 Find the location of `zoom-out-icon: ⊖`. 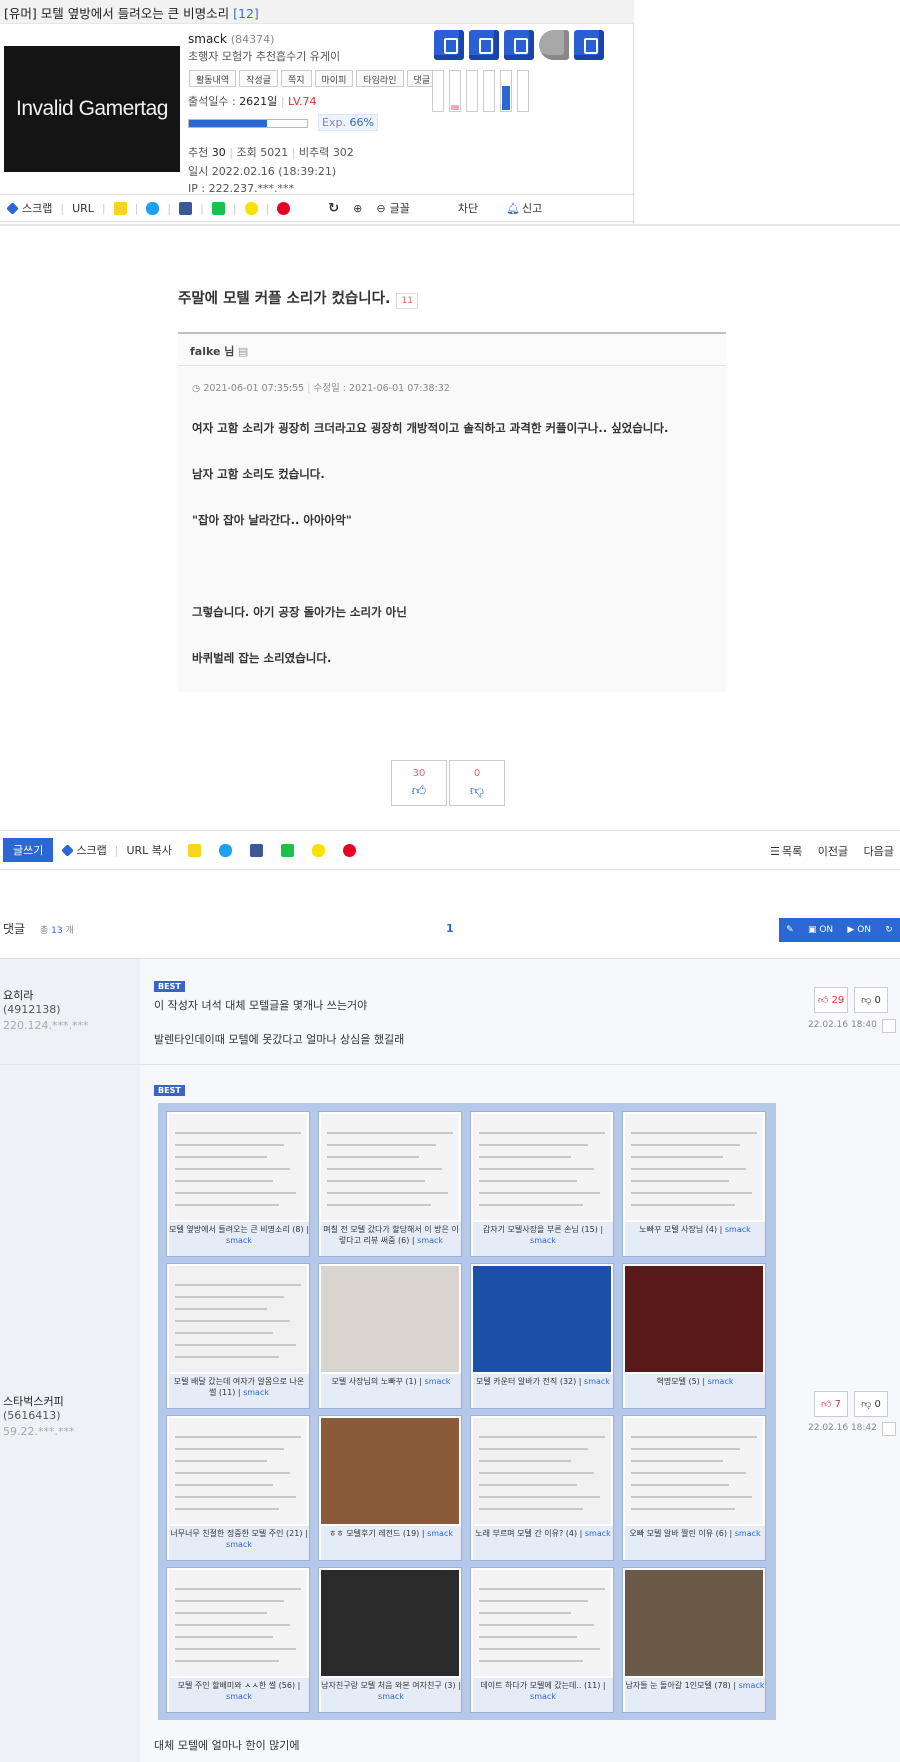

zoom-out-icon: ⊖ is located at coordinates (380, 208).